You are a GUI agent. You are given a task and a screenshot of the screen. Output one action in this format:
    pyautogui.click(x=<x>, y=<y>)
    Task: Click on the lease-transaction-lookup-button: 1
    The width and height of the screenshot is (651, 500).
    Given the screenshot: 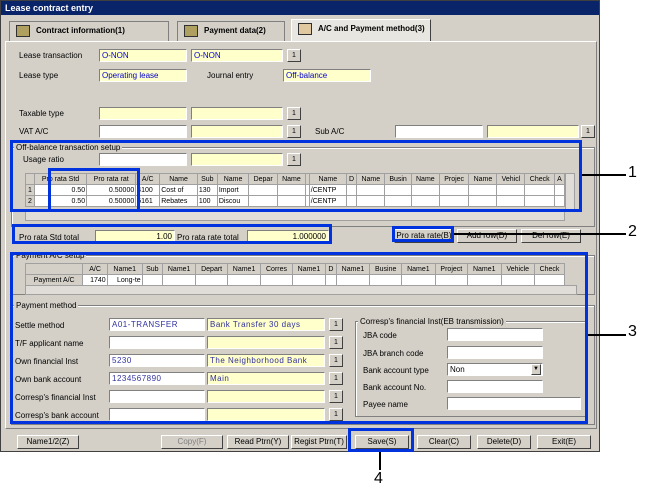 What is the action you would take?
    pyautogui.click(x=294, y=55)
    